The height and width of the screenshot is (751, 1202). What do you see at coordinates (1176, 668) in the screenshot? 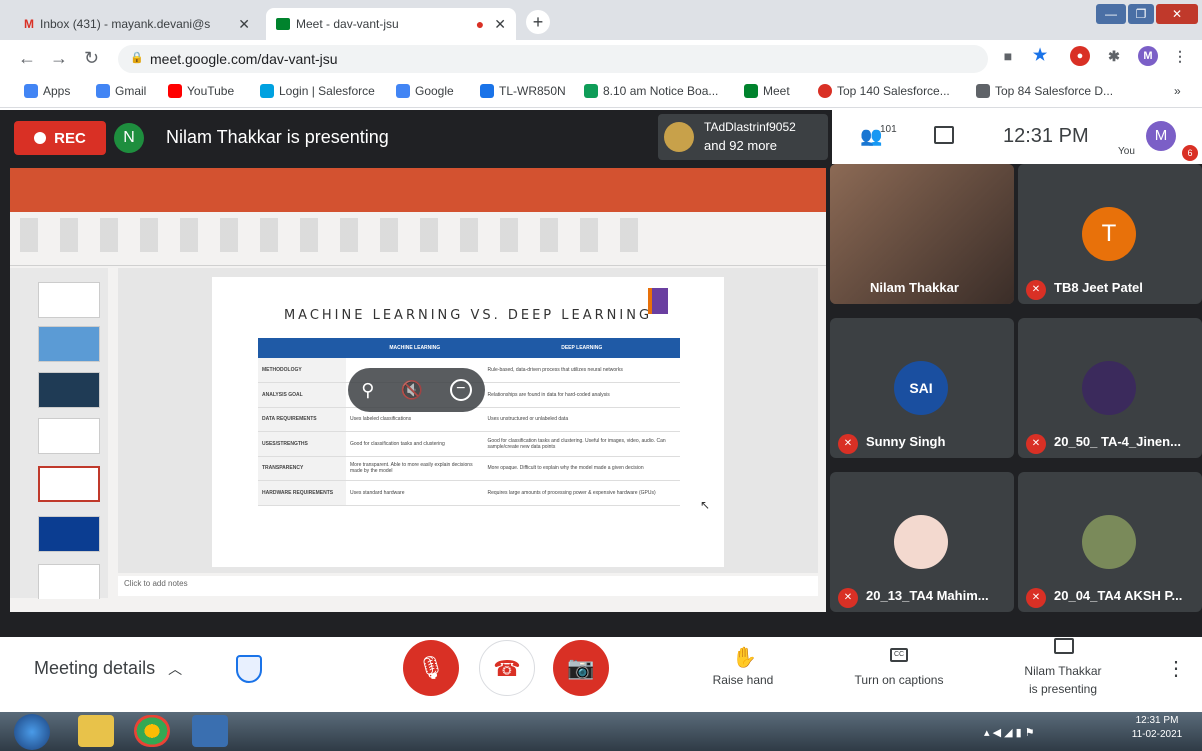
I see `more-options-icon: ⋮` at bounding box center [1176, 668].